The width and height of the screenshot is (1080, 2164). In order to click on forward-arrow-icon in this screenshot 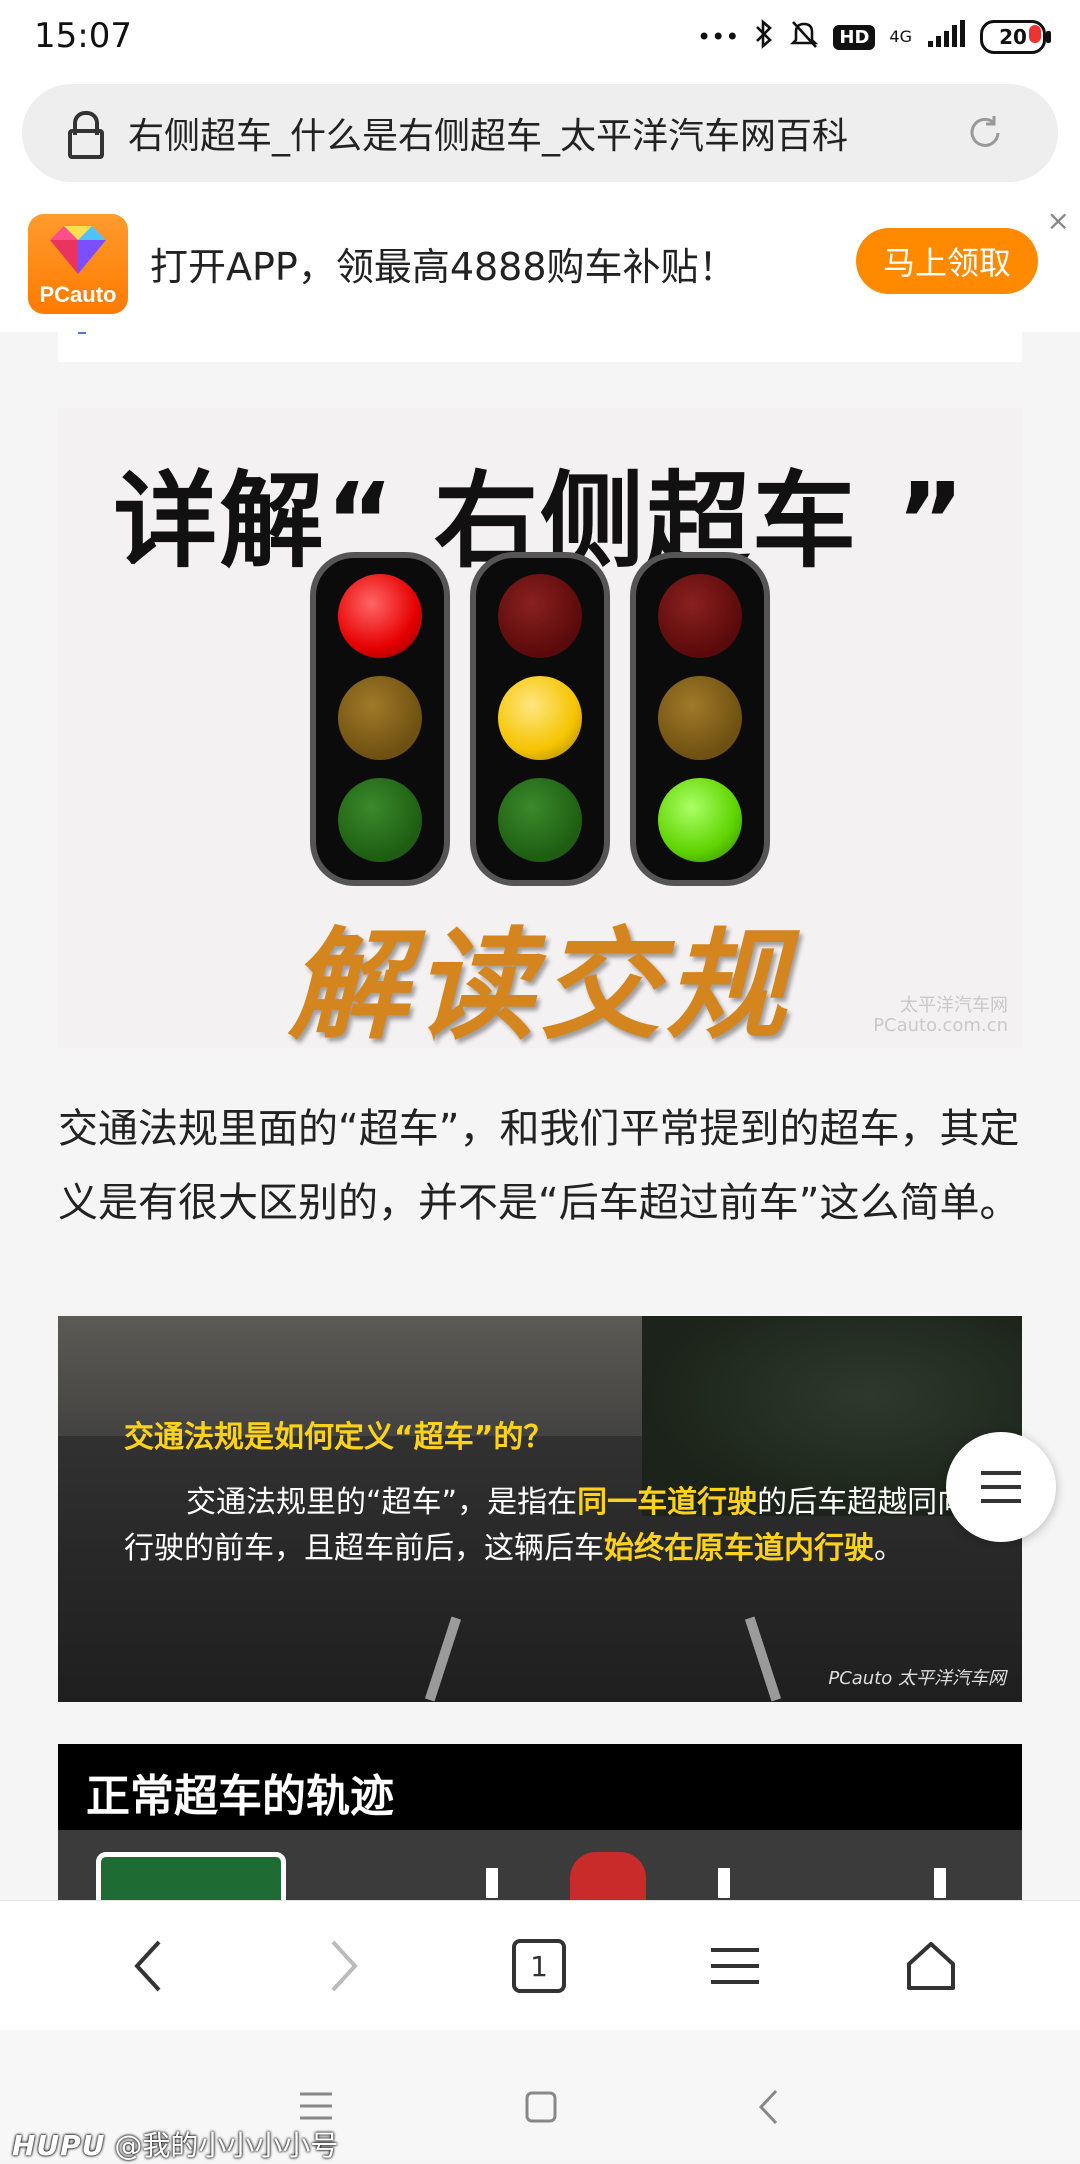, I will do `click(344, 1966)`.